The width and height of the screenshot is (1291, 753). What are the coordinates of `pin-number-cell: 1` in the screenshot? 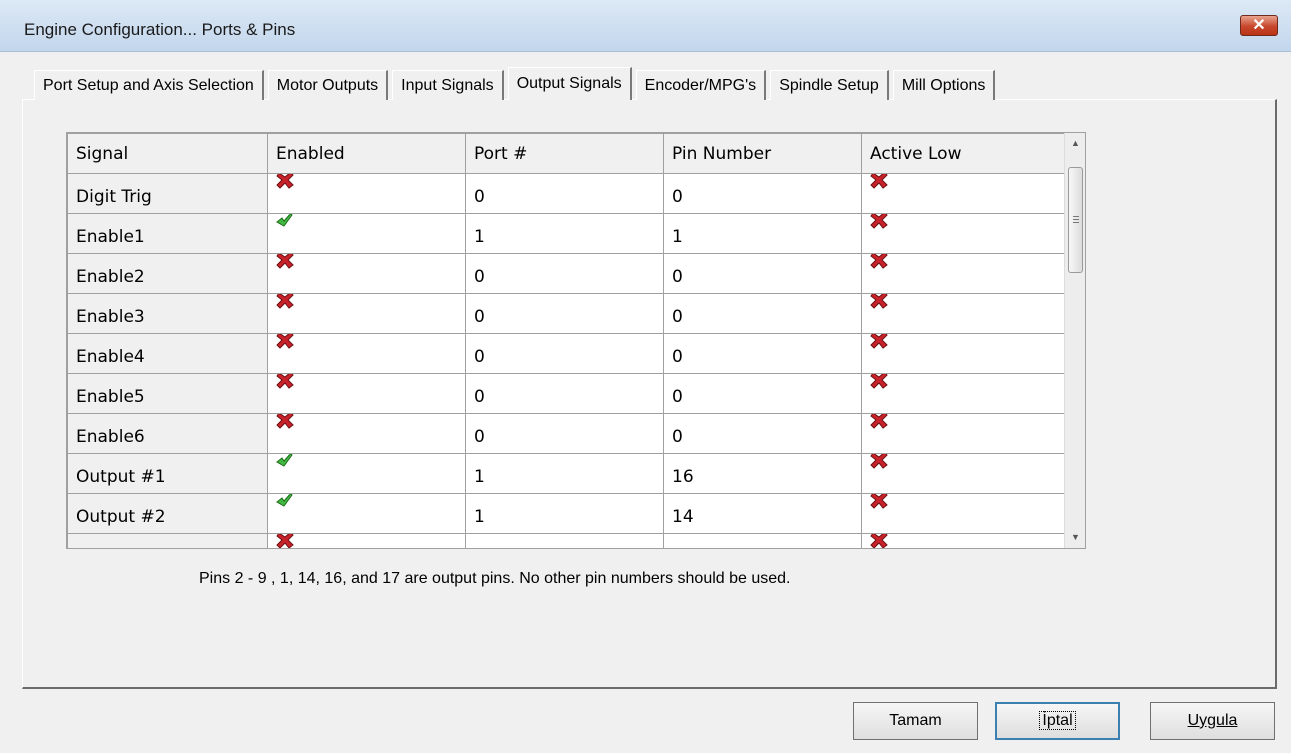 It's located at (762, 233).